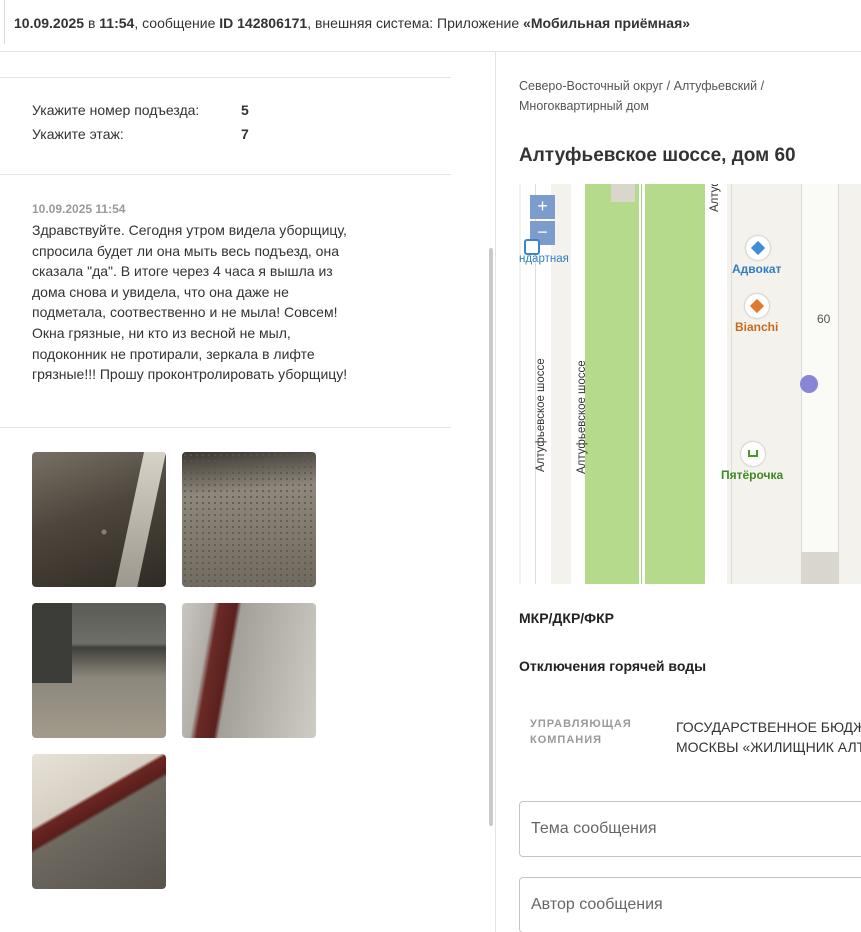  Describe the element at coordinates (757, 327) in the screenshot. I see `poi-label: Bianchi` at that location.